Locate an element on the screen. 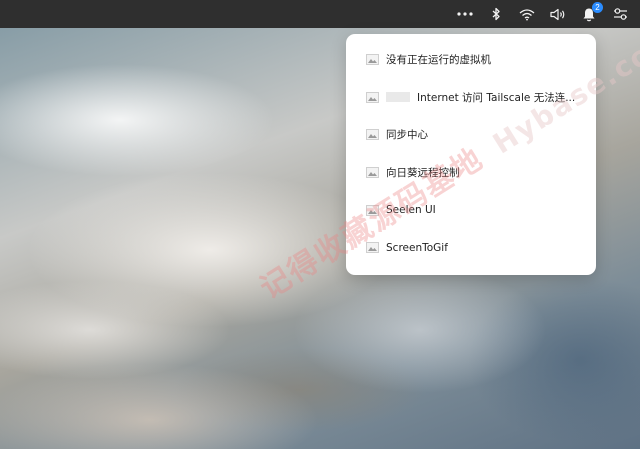  notification-badge: 2 is located at coordinates (597, 7).